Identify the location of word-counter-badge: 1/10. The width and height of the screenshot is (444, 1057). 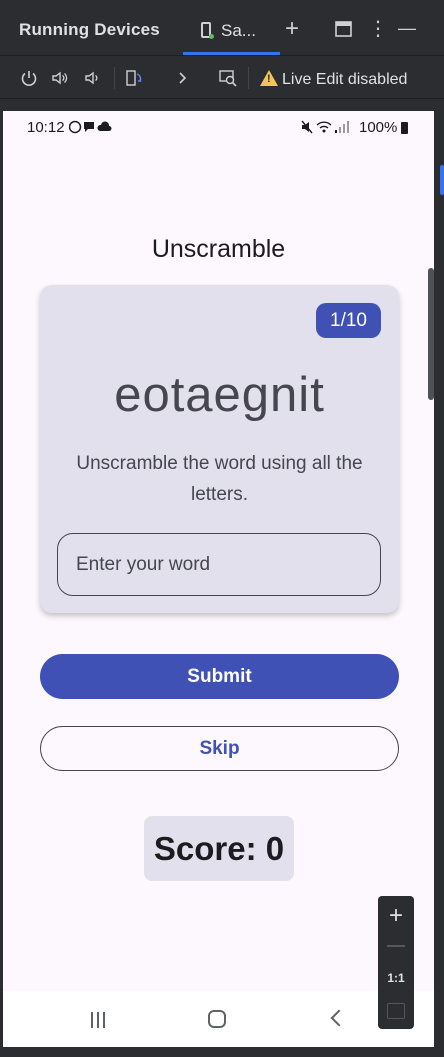
(348, 320).